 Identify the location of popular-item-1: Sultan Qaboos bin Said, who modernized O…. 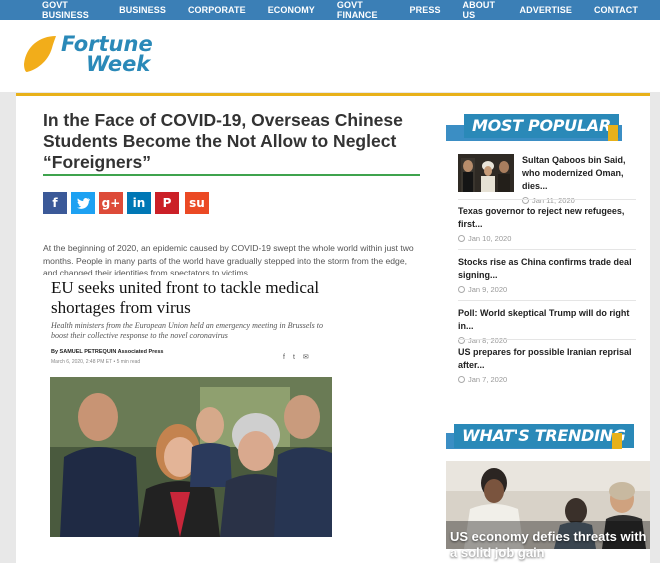
(581, 179).